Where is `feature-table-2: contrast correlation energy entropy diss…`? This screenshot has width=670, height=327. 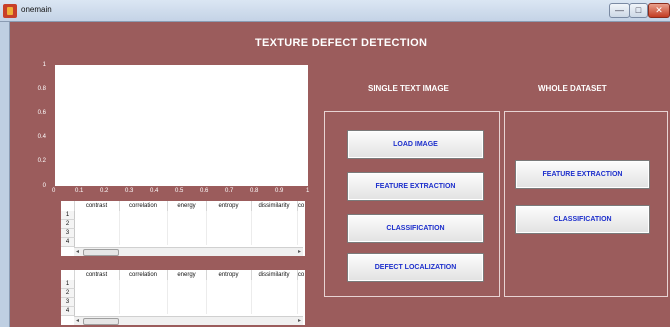
feature-table-2: contrast correlation energy entropy diss… is located at coordinates (183, 297).